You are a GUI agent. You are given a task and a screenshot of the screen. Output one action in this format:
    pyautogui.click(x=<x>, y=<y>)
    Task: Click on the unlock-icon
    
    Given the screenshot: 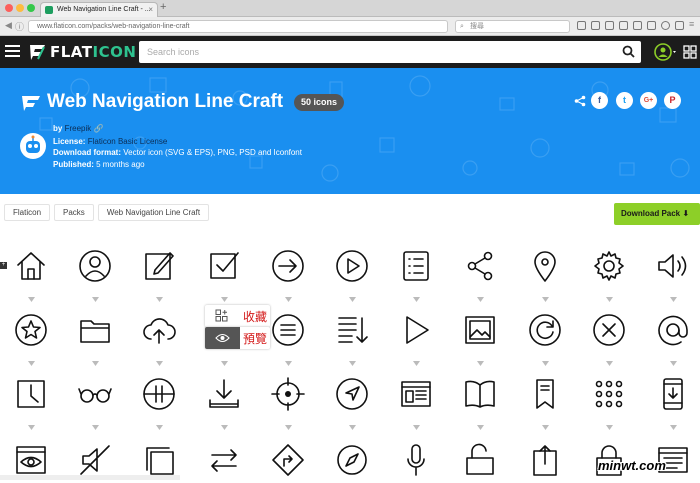 What is the action you would take?
    pyautogui.click(x=480, y=460)
    